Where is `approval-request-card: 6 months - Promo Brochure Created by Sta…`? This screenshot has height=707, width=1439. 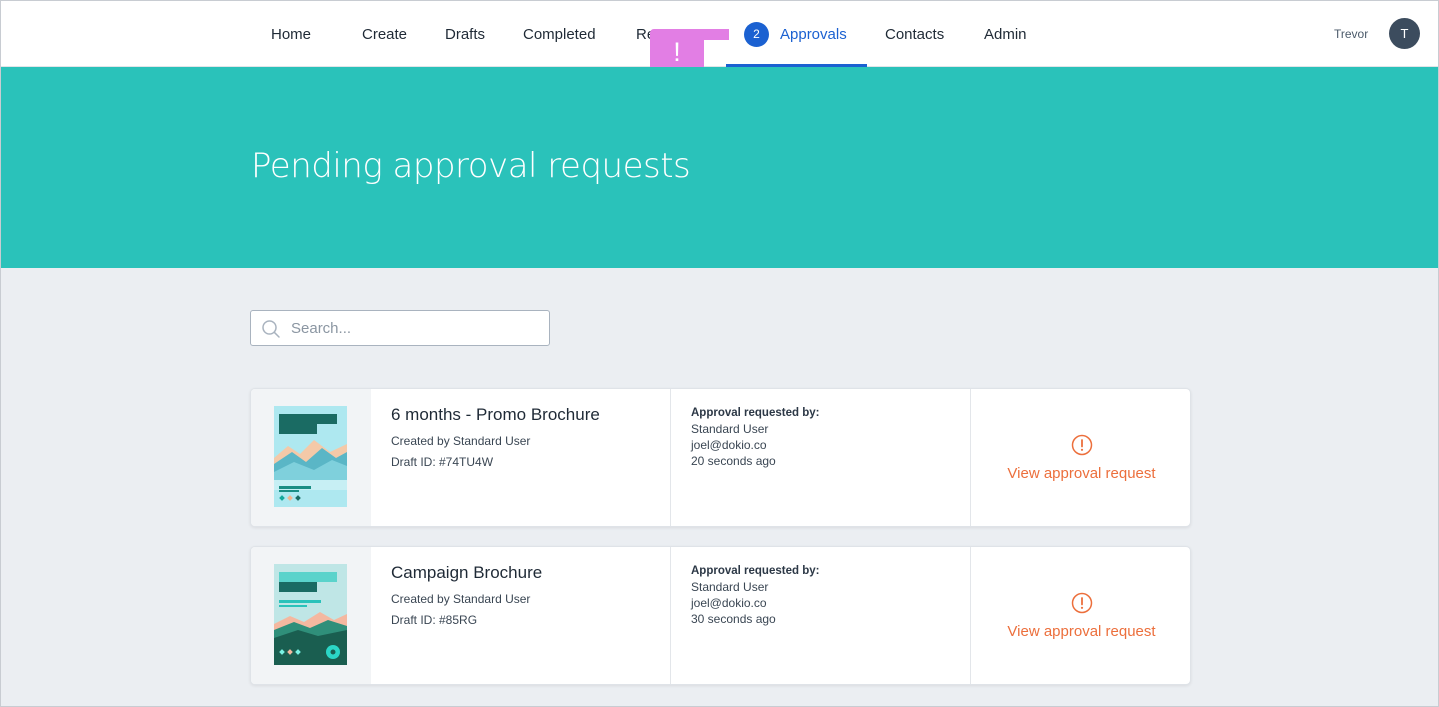
approval-request-card: 6 months - Promo Brochure Created by Sta… is located at coordinates (720, 457).